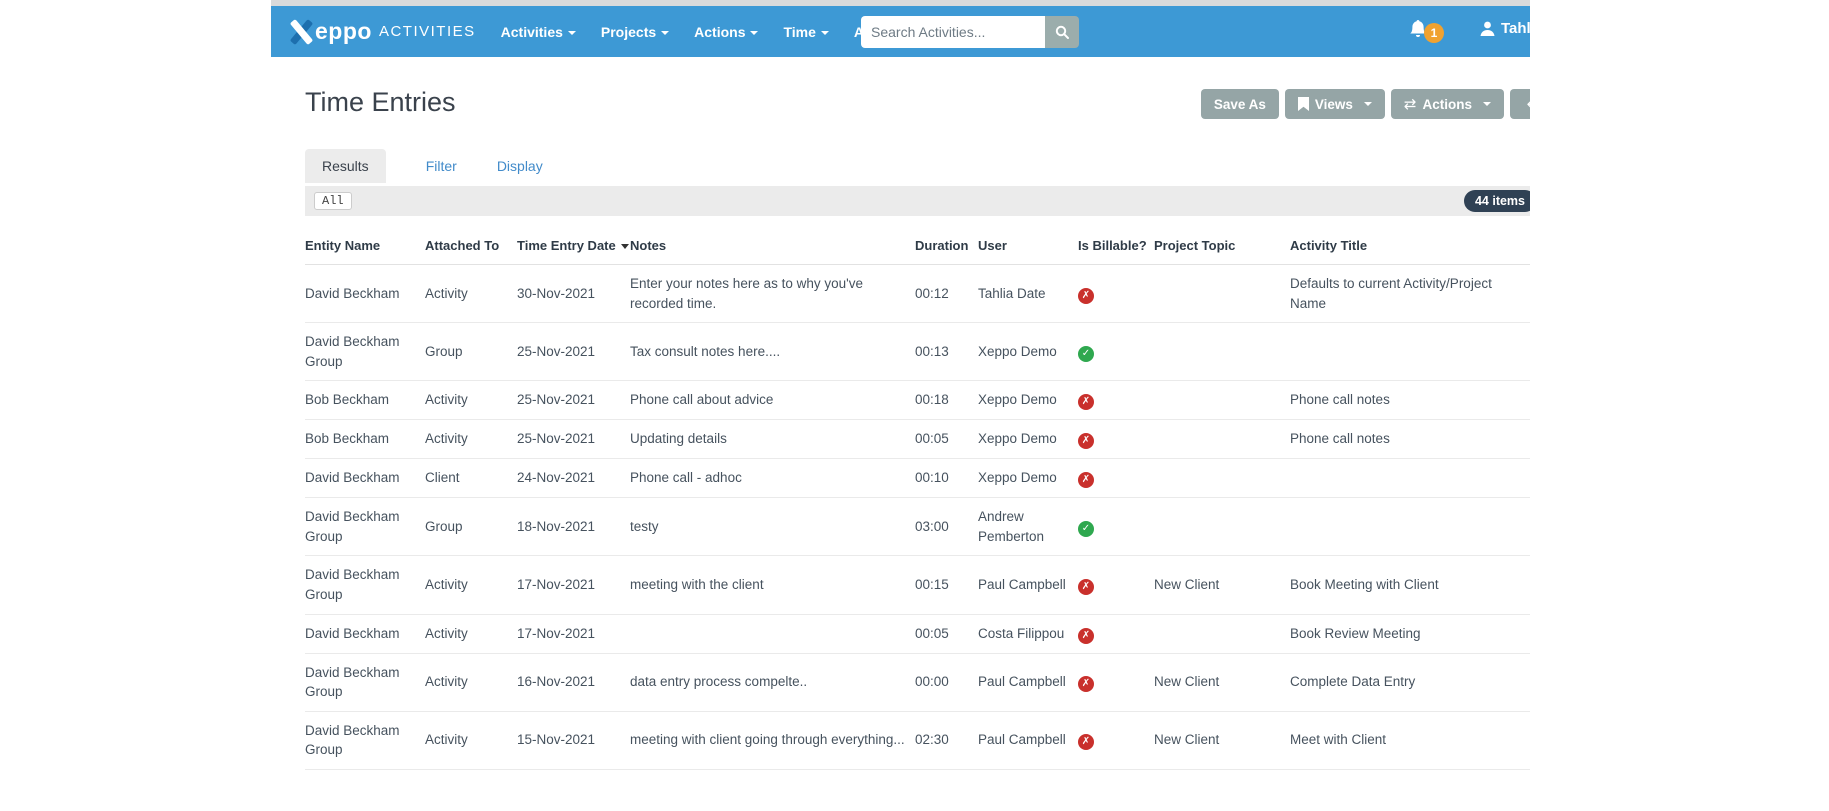  I want to click on column-header-time-entry-date: Time Entry Date, so click(573, 245).